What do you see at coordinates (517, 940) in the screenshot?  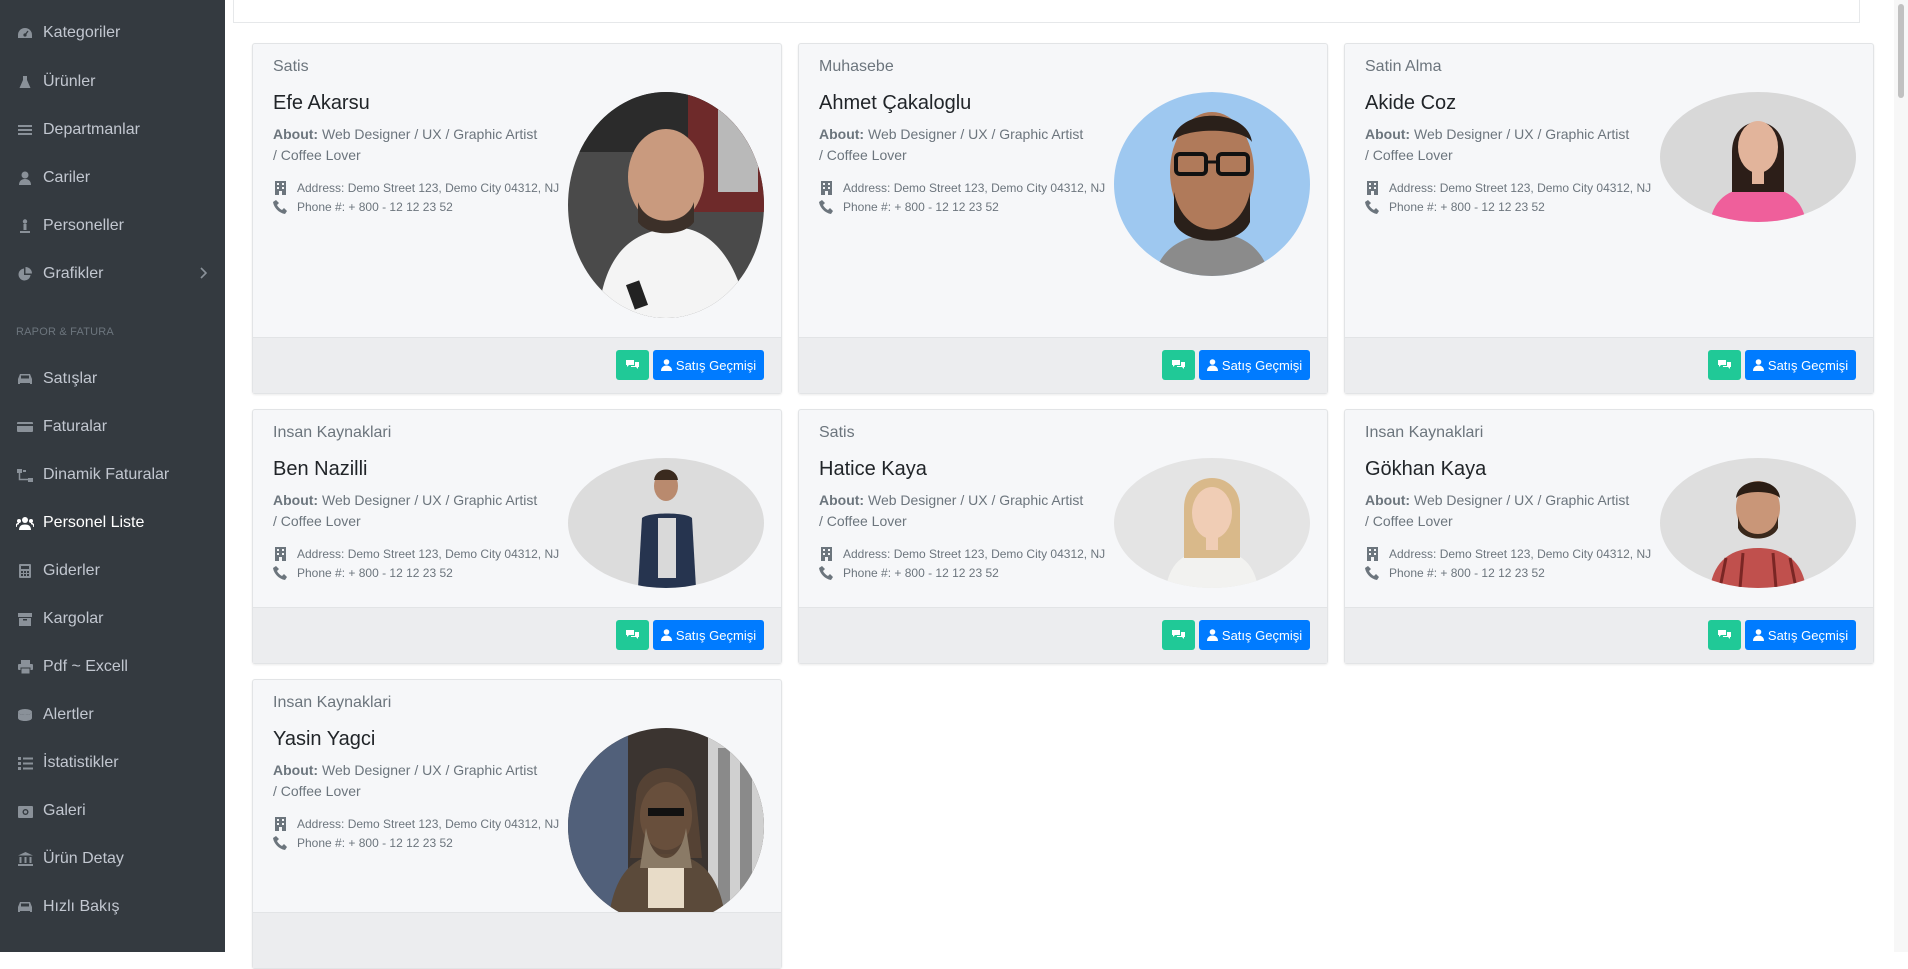 I see `card-footer` at bounding box center [517, 940].